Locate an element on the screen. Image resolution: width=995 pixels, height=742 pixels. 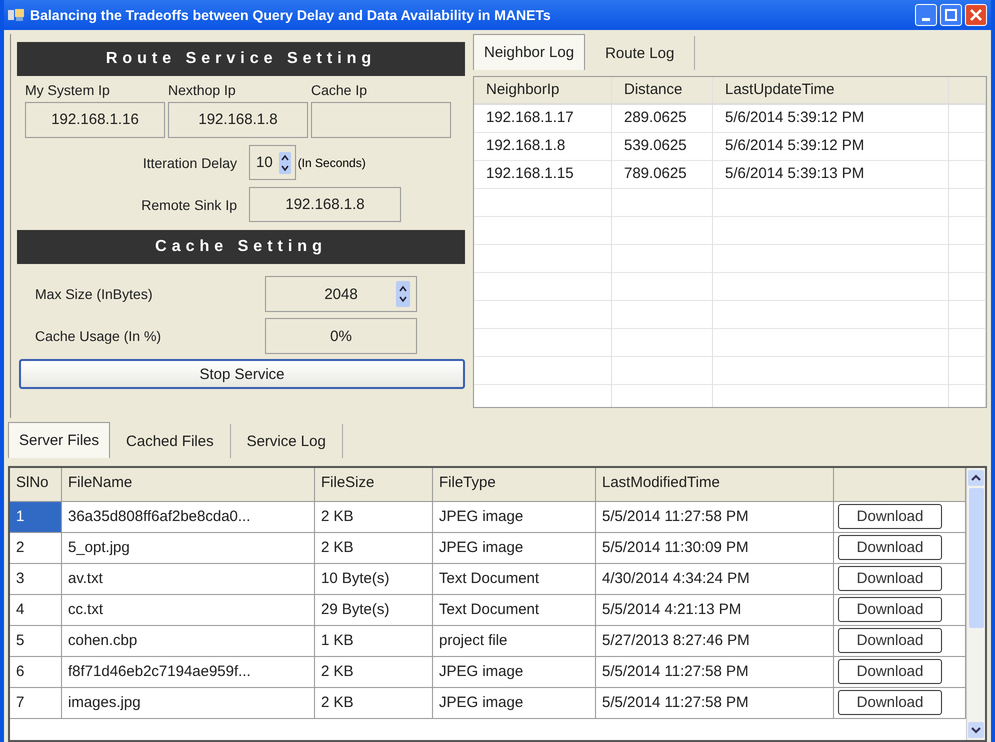
table-cell: 29 Byte(s) is located at coordinates (374, 610).